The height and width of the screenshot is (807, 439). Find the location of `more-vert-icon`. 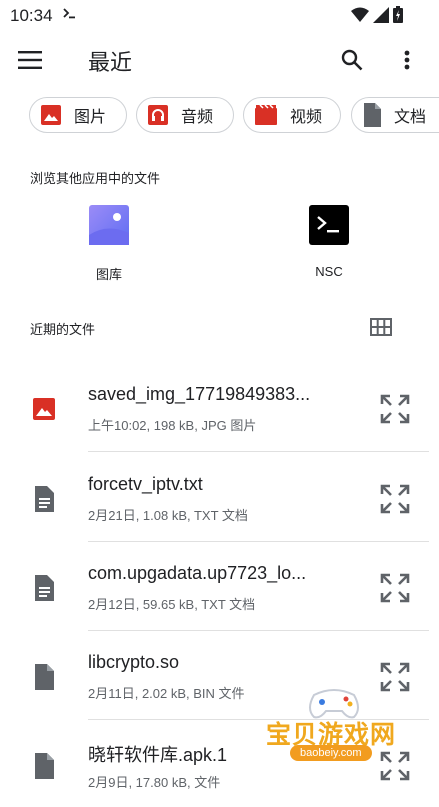

more-vert-icon is located at coordinates (407, 60).